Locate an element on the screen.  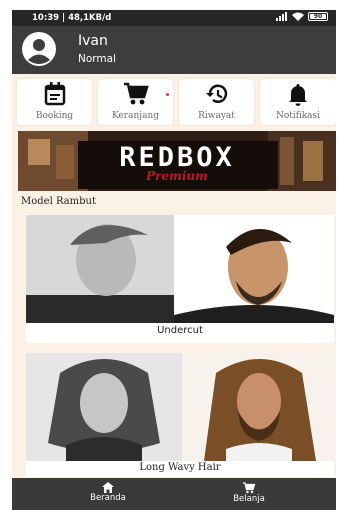
hairstyle-name: Undercut is located at coordinates (180, 330).